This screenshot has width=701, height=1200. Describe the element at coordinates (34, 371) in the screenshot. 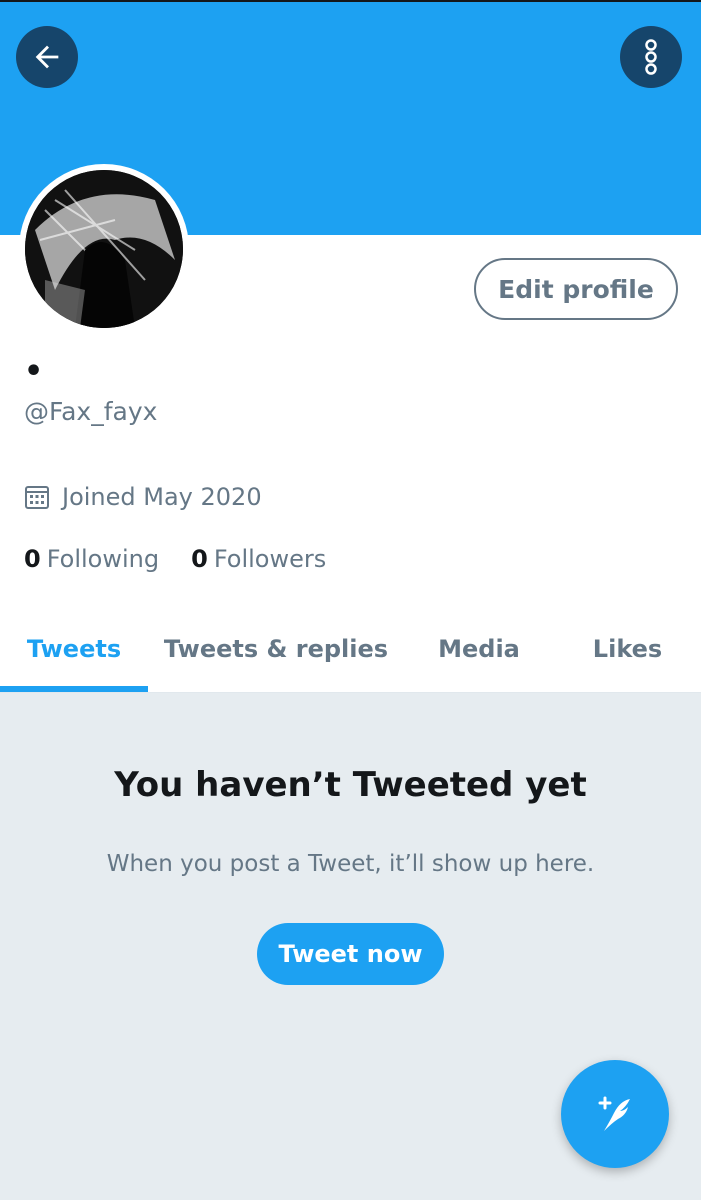

I see `display-name: •` at that location.